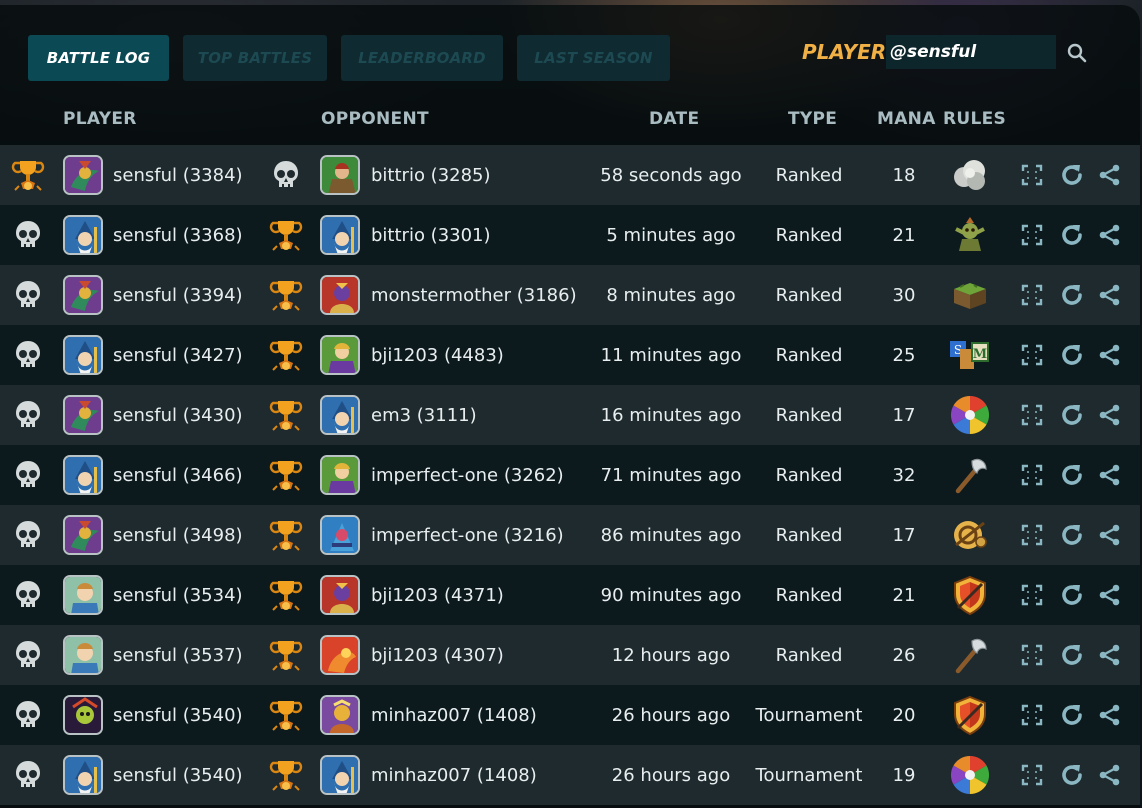 This screenshot has width=1142, height=808. What do you see at coordinates (481, 295) in the screenshot?
I see `opponent-name: monstermother (3186)` at bounding box center [481, 295].